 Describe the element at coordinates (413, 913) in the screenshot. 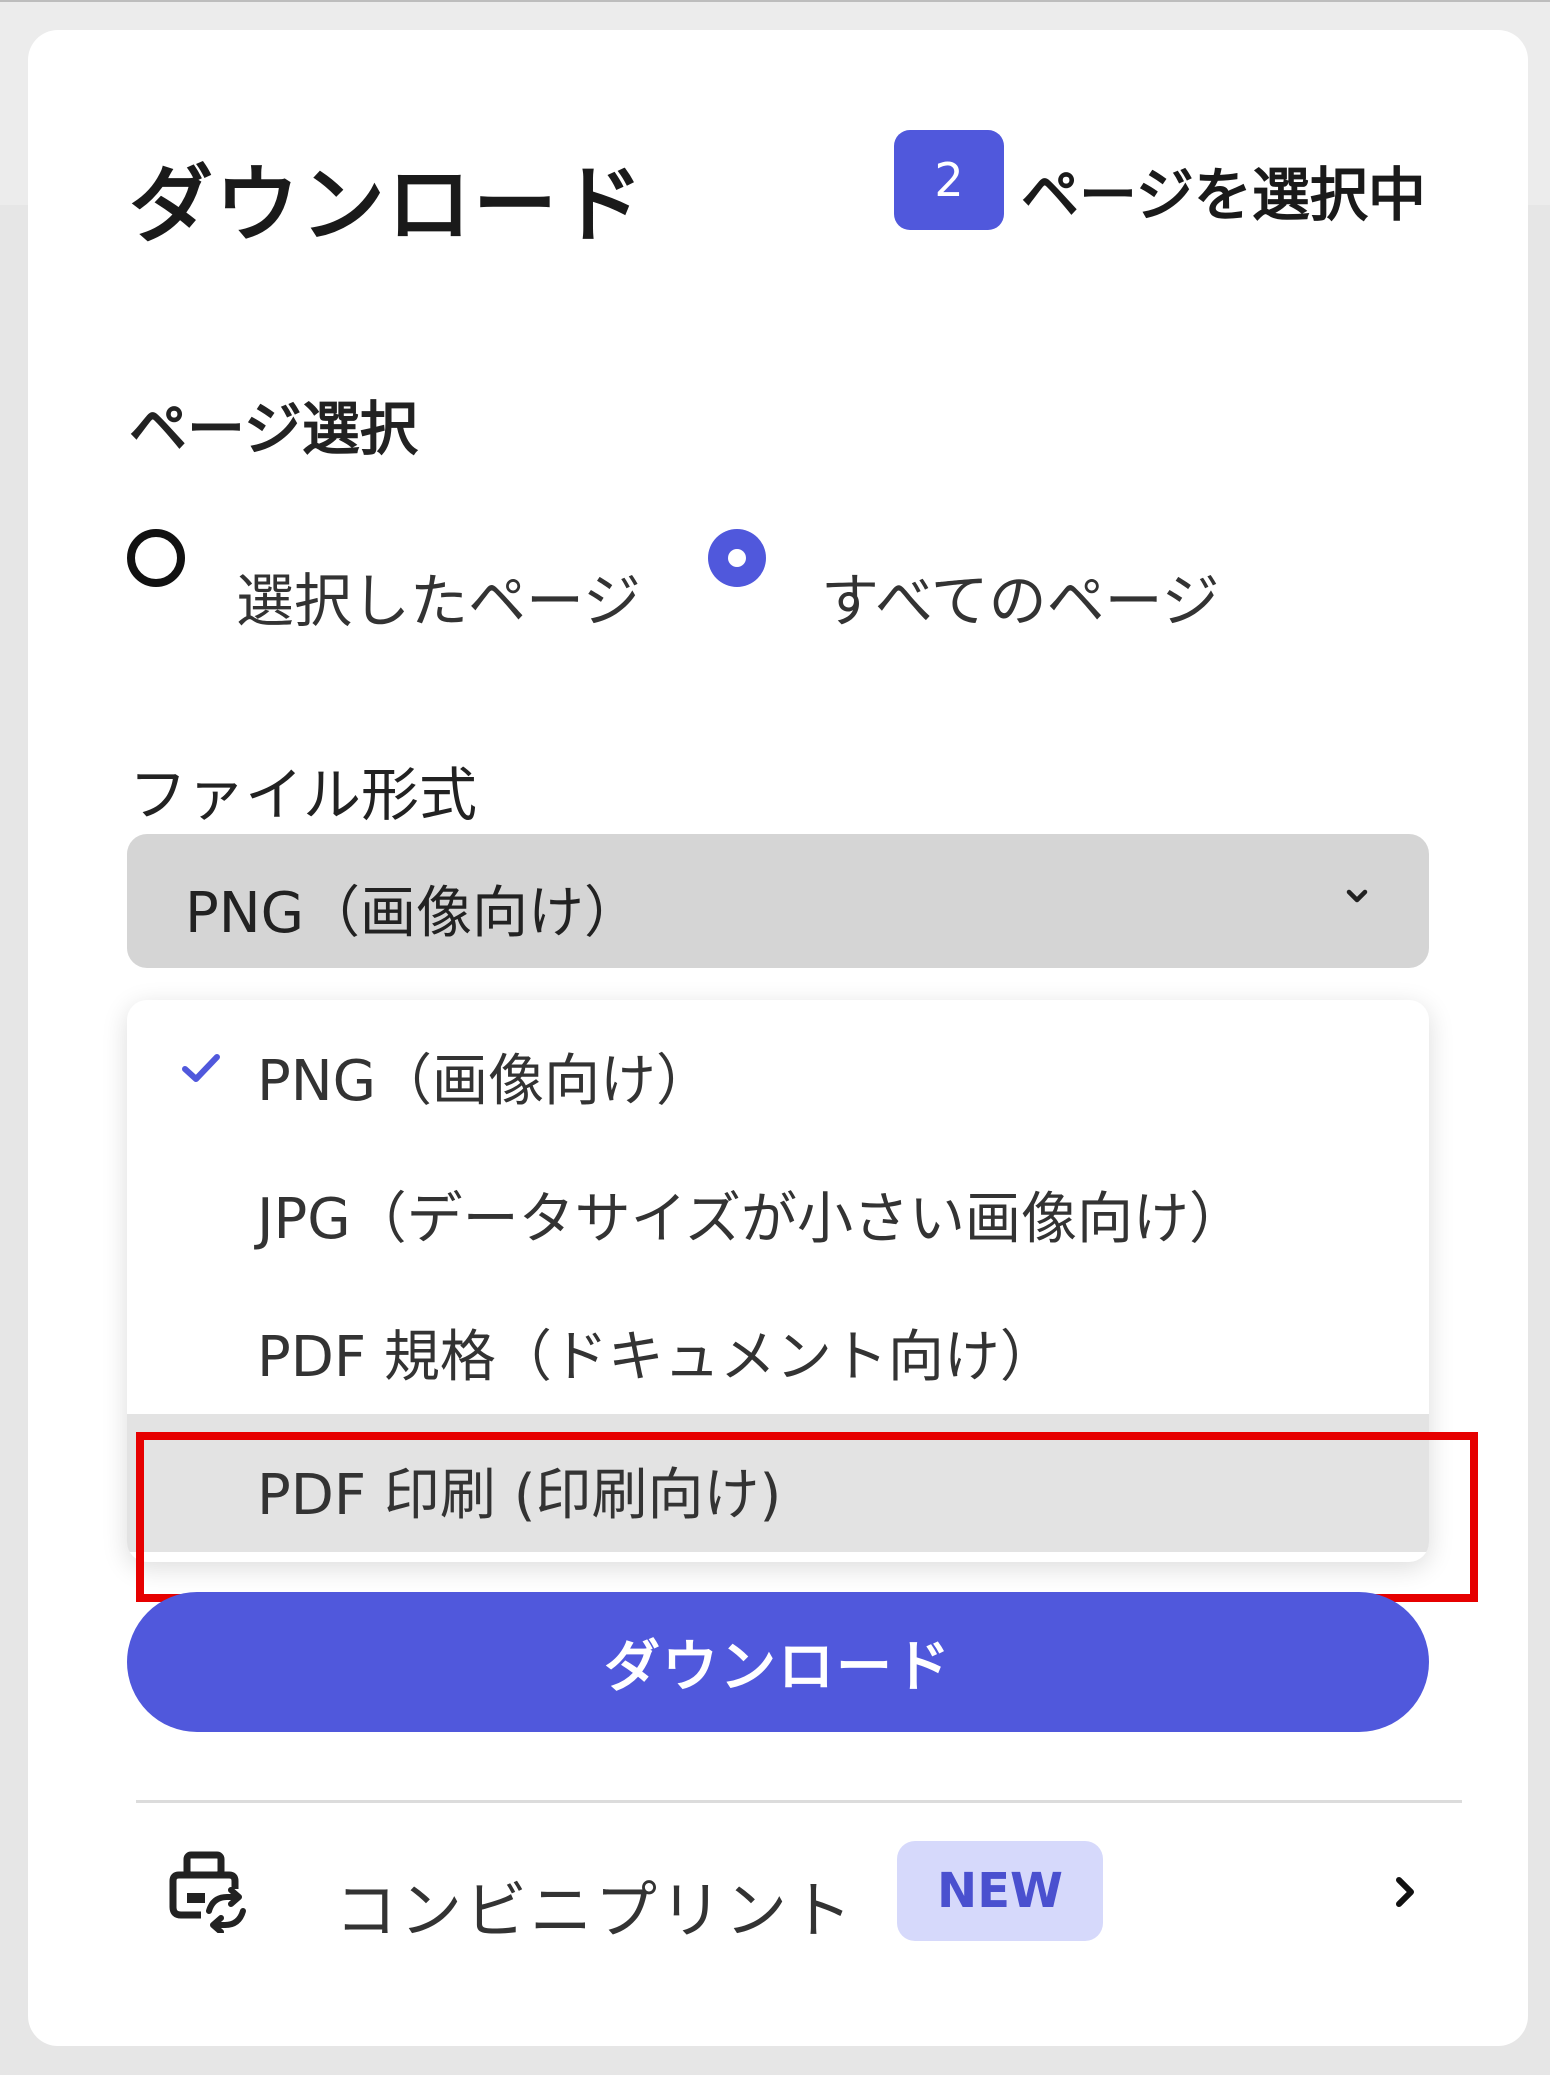

I see `file-format-selected-value: PNG（画像向け）` at that location.